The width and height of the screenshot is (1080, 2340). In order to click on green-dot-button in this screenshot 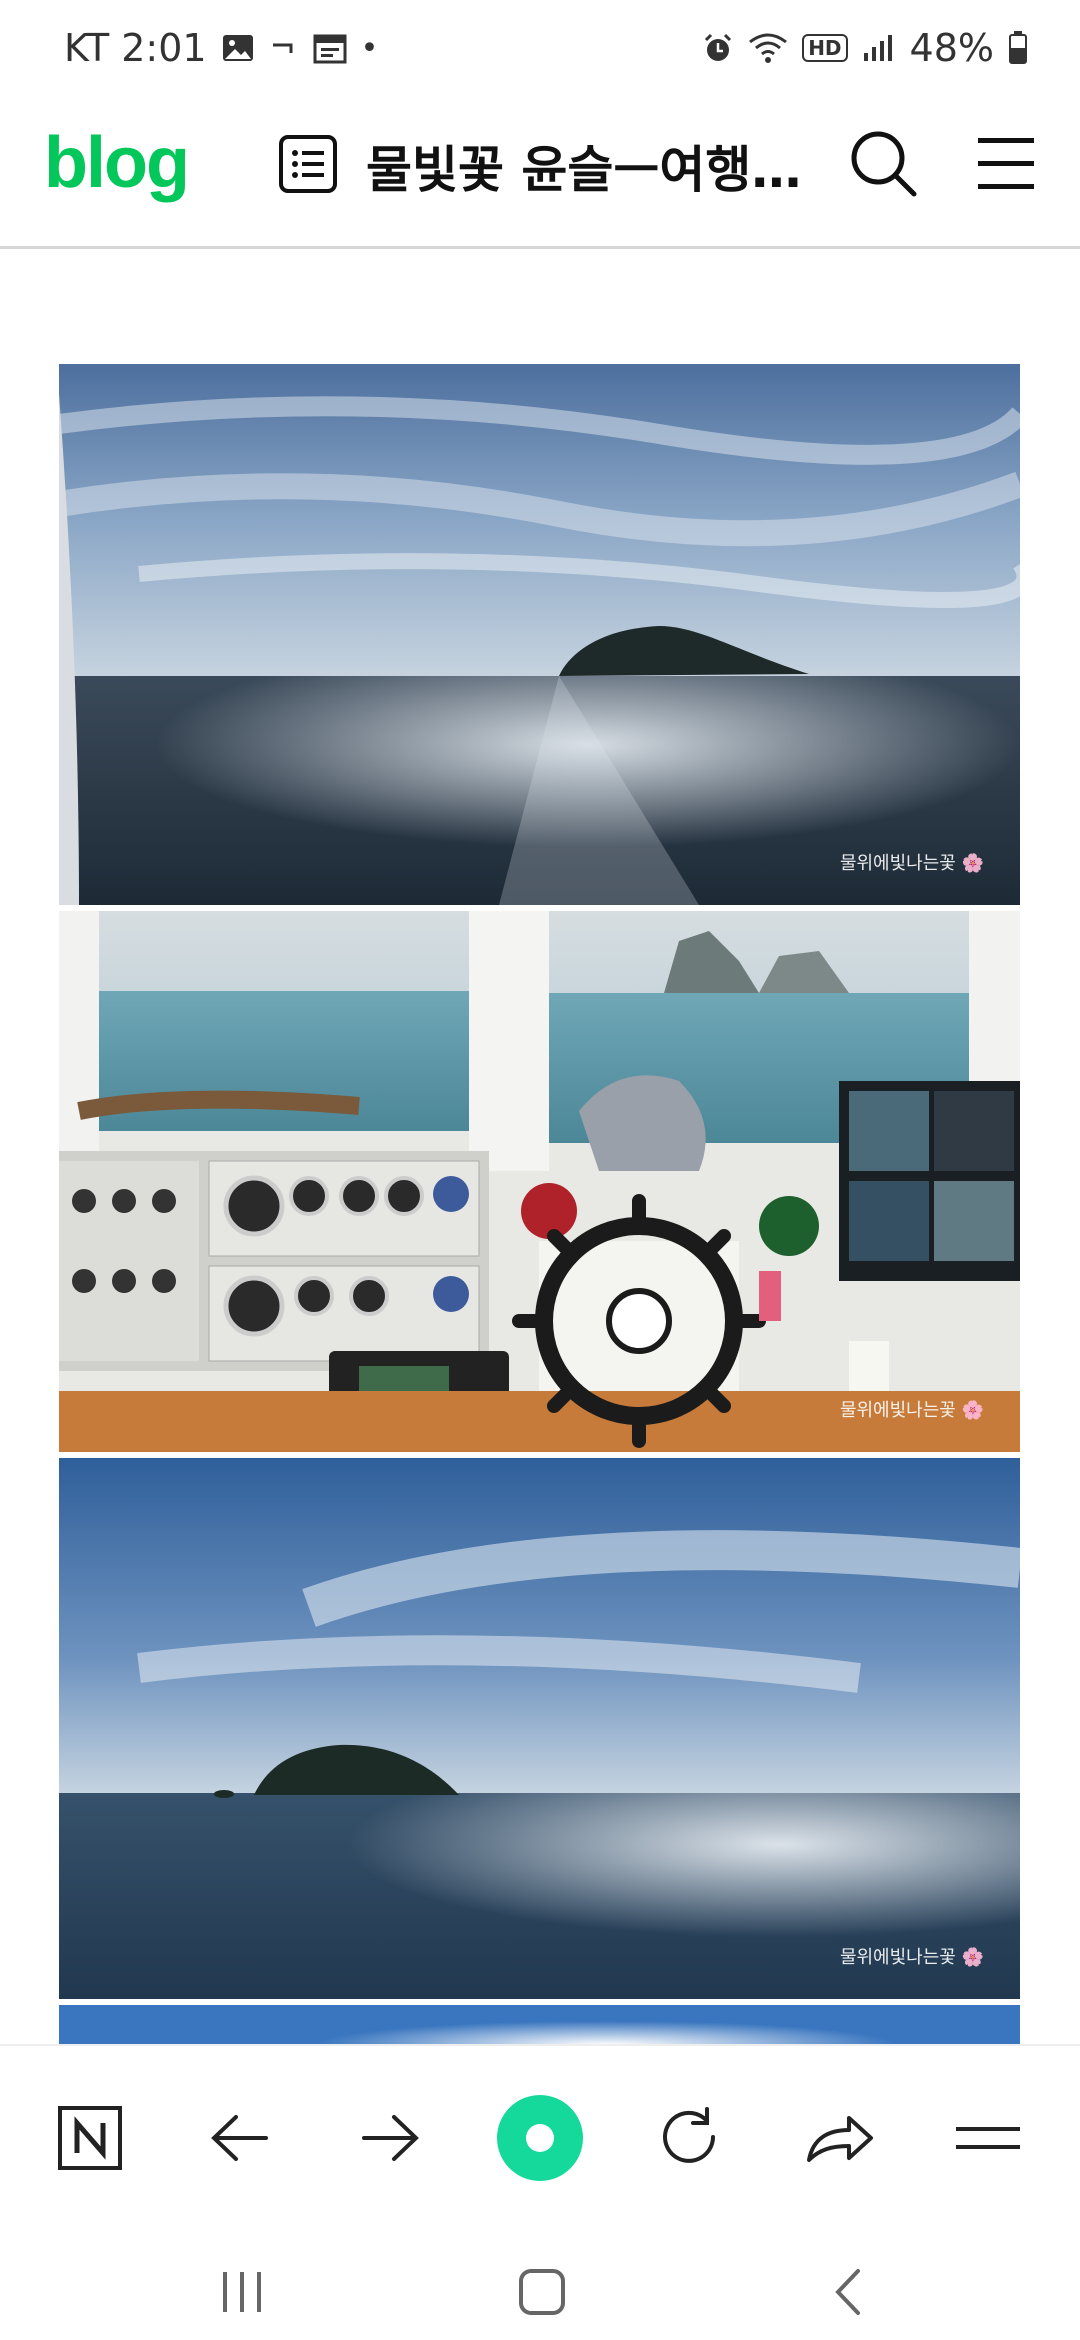, I will do `click(540, 2138)`.